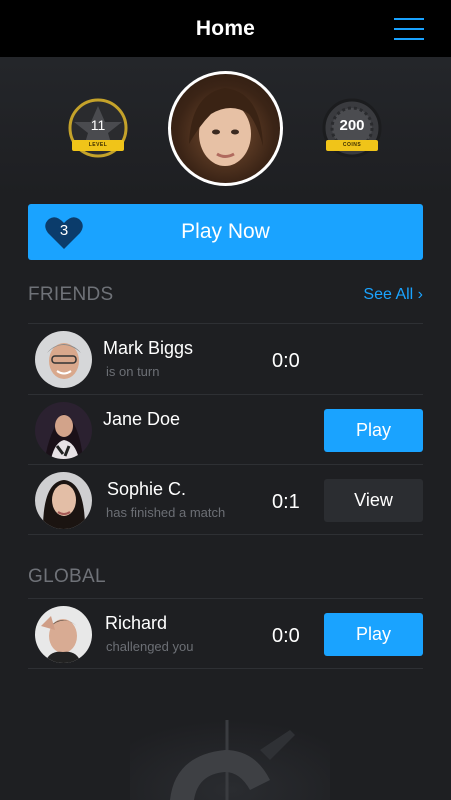 The image size is (451, 800). I want to click on app-header: Home, so click(225, 28).